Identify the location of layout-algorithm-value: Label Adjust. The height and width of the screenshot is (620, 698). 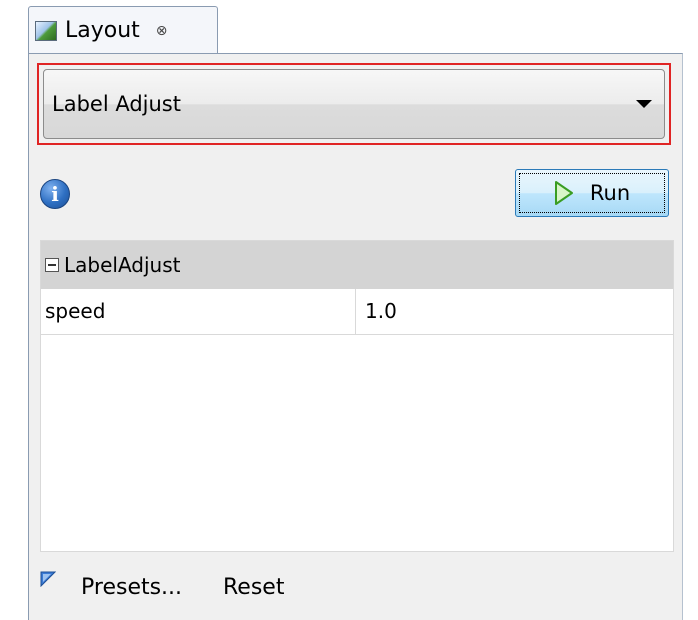
(116, 104).